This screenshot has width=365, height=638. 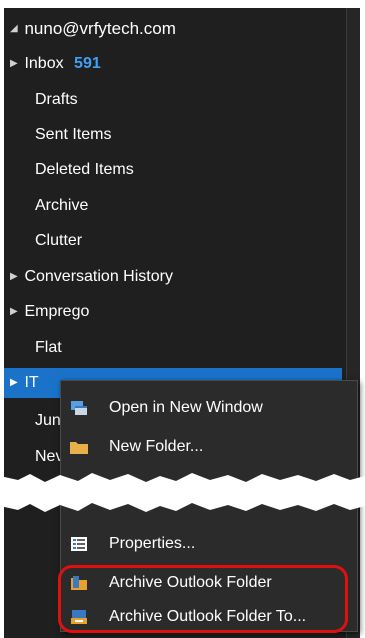 What do you see at coordinates (197, 100) in the screenshot?
I see `folder-drafts: Drafts` at bounding box center [197, 100].